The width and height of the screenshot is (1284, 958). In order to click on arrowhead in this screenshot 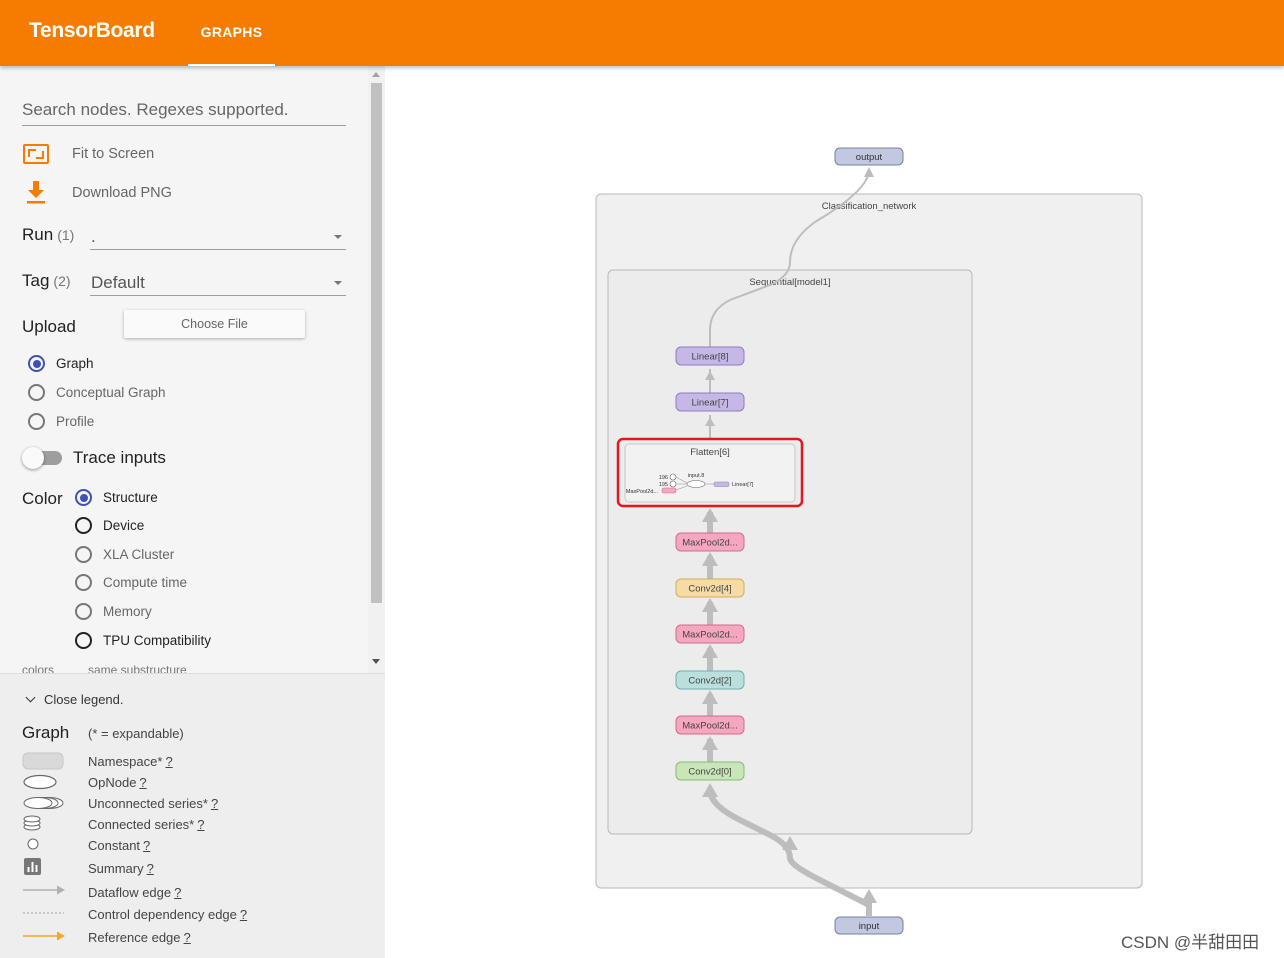, I will do `click(869, 172)`.